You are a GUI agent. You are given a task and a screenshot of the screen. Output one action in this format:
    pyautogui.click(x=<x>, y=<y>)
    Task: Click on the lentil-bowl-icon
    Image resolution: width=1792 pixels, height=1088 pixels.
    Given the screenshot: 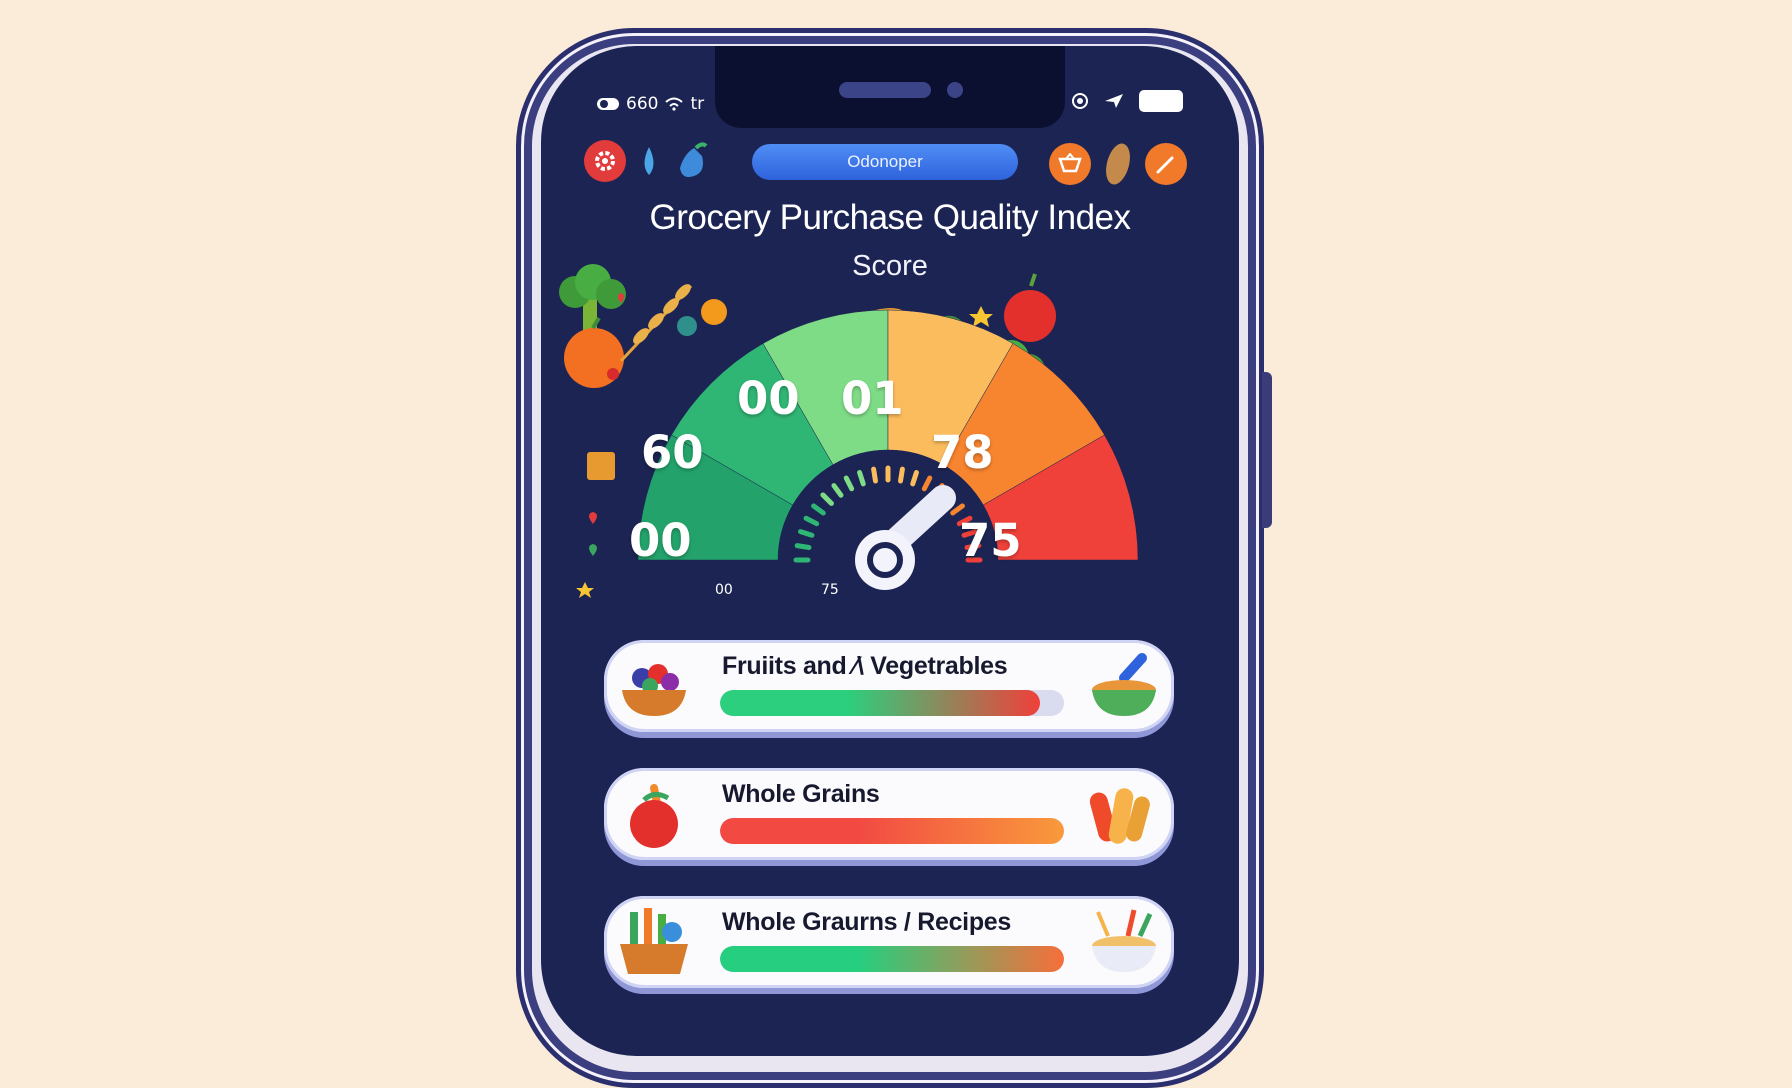 What is the action you would take?
    pyautogui.click(x=1124, y=684)
    